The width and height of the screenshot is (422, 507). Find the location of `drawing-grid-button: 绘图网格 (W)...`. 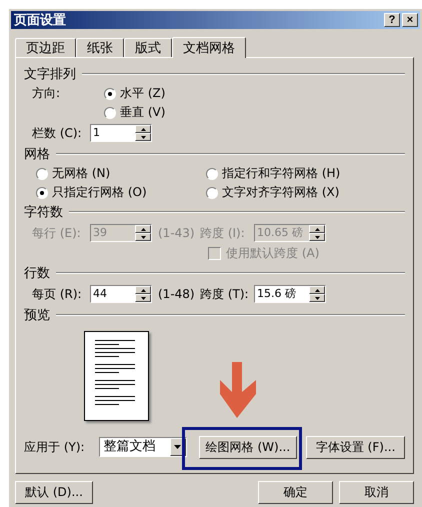

drawing-grid-button: 绘图网格 (W)... is located at coordinates (248, 447).